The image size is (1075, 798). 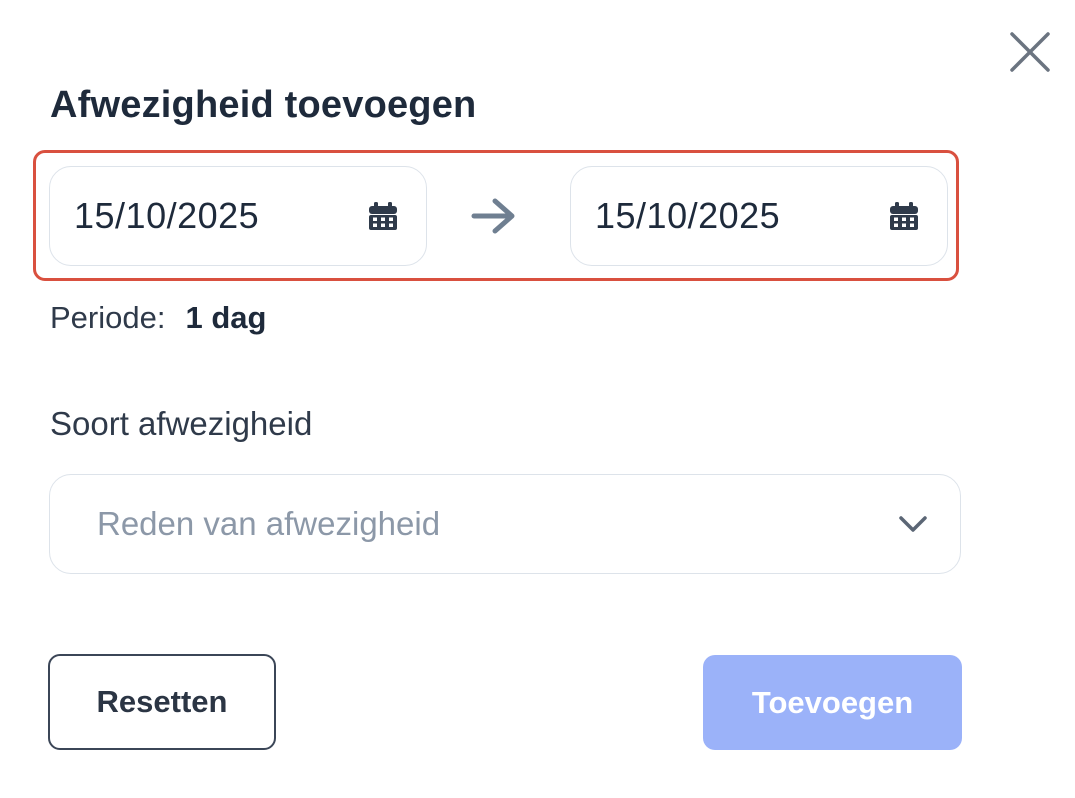 What do you see at coordinates (162, 702) in the screenshot?
I see `reset-button: Resetten` at bounding box center [162, 702].